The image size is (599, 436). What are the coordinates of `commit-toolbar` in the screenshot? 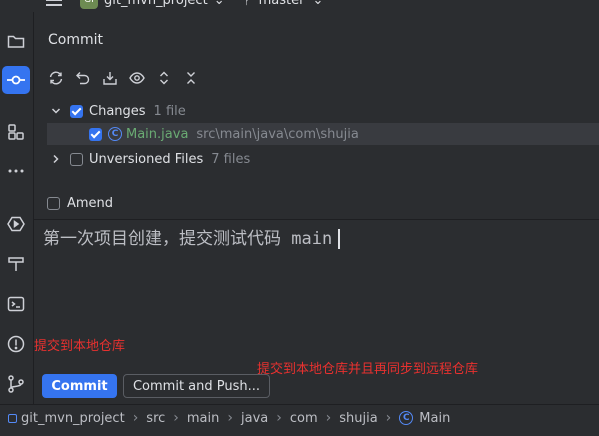 It's located at (123, 78).